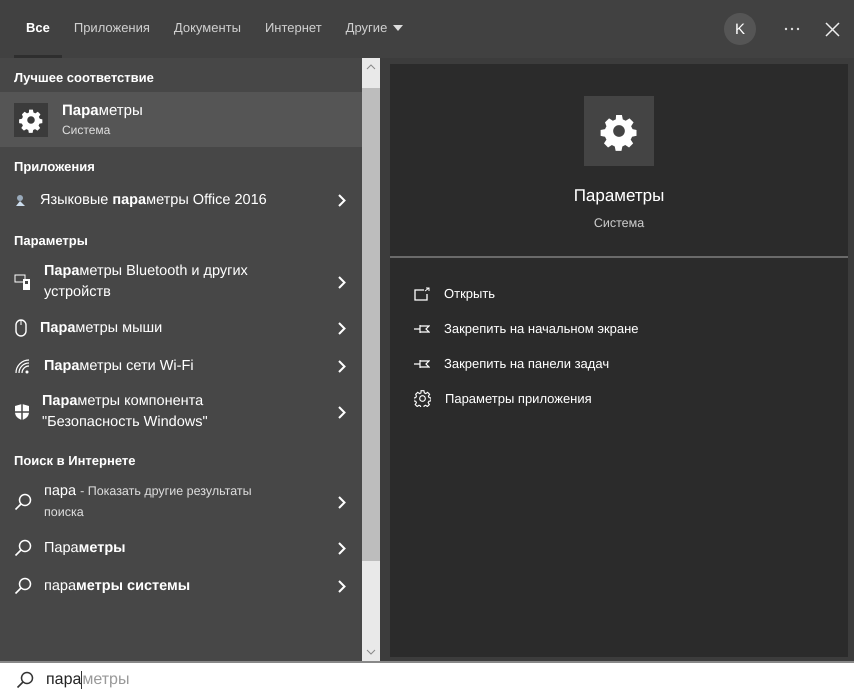 Image resolution: width=854 pixels, height=697 pixels. What do you see at coordinates (207, 29) in the screenshot?
I see `search-tab: Документы` at bounding box center [207, 29].